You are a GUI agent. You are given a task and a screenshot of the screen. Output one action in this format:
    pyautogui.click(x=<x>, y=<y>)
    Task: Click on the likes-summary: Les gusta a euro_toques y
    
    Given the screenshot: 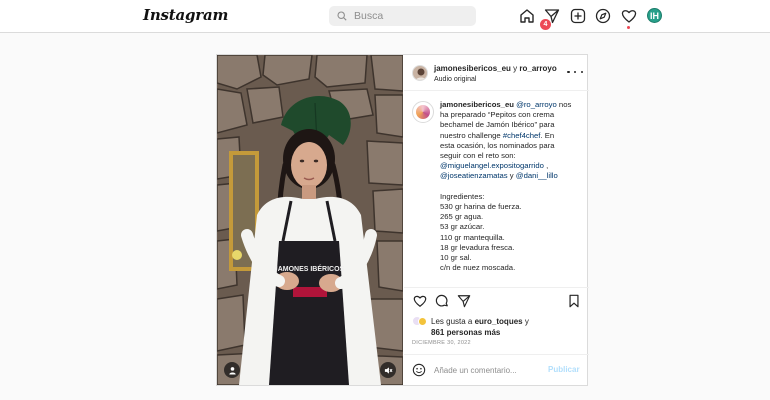 What is the action you would take?
    pyautogui.click(x=480, y=321)
    